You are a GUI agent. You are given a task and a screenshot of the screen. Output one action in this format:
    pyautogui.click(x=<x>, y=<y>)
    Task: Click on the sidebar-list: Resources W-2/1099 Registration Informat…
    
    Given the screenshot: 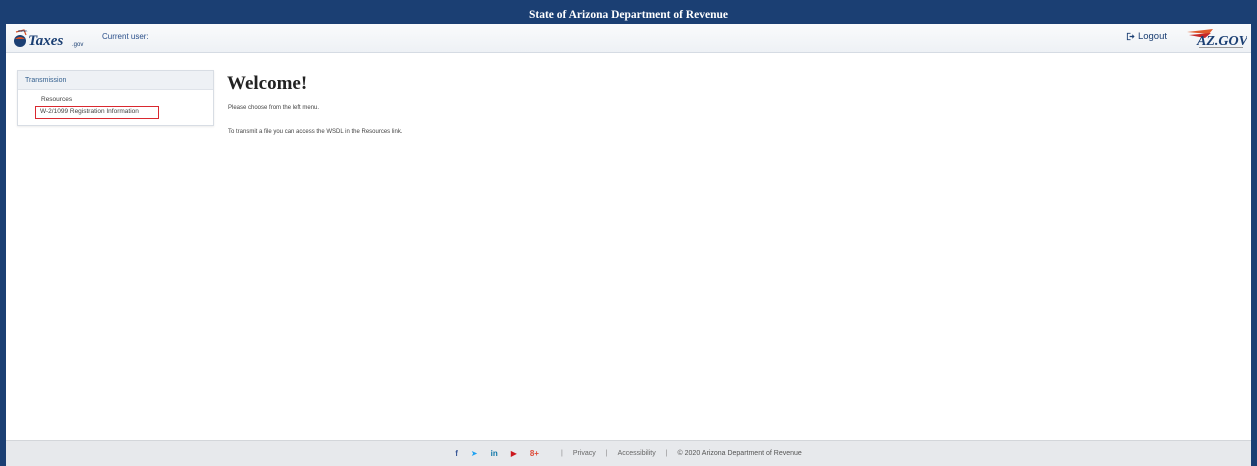 What is the action you would take?
    pyautogui.click(x=115, y=104)
    